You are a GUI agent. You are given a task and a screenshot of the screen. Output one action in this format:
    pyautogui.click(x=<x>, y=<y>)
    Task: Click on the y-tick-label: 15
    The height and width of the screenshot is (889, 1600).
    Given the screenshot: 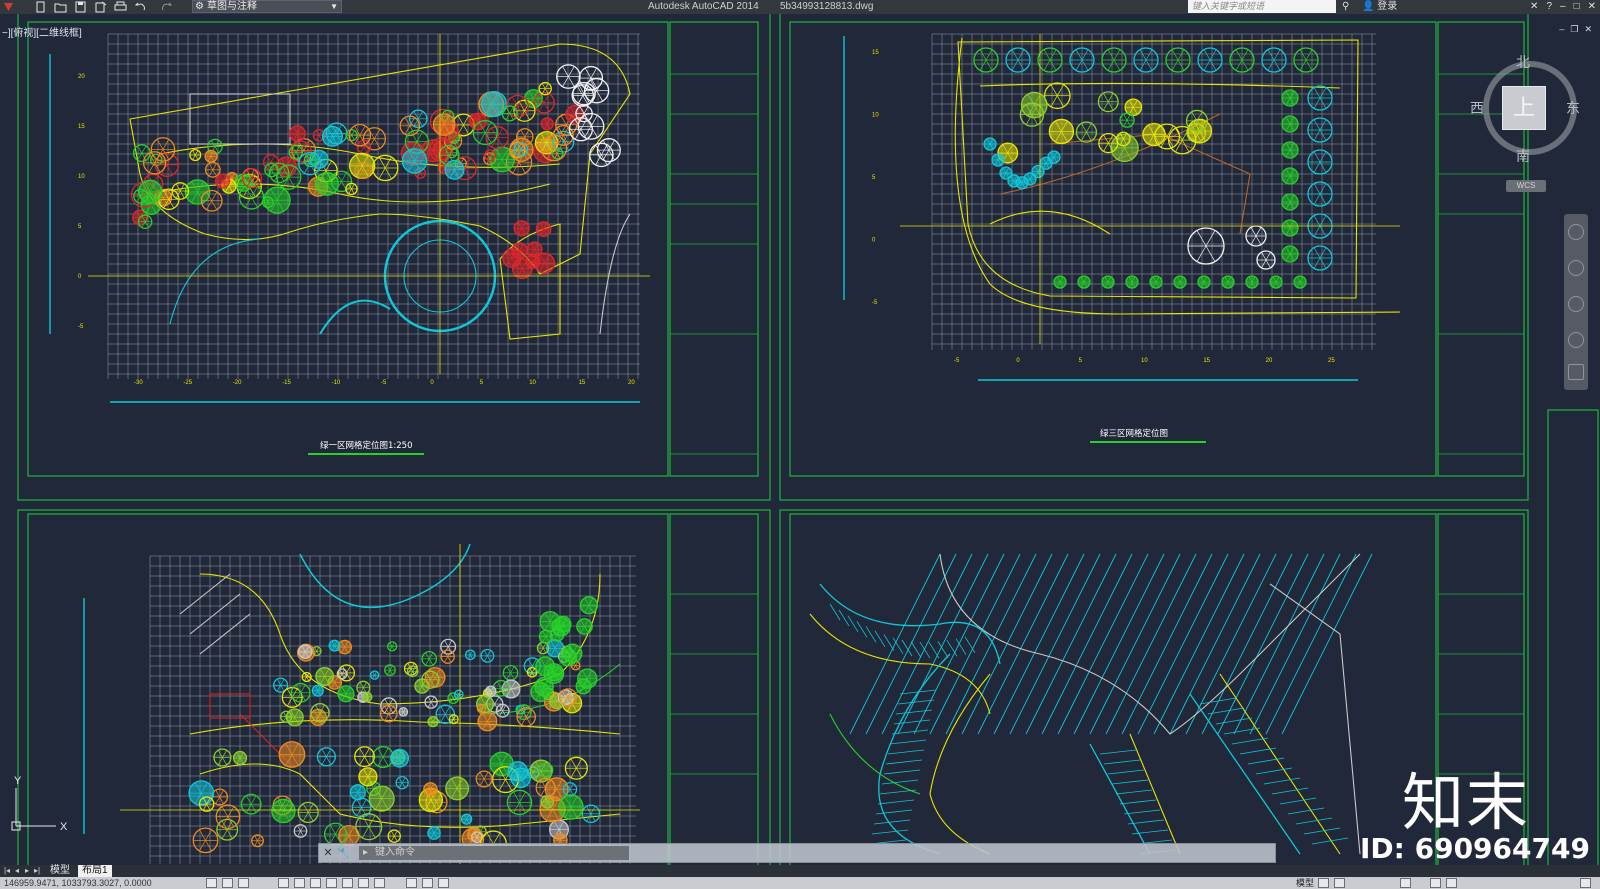 What is the action you would take?
    pyautogui.click(x=81, y=127)
    